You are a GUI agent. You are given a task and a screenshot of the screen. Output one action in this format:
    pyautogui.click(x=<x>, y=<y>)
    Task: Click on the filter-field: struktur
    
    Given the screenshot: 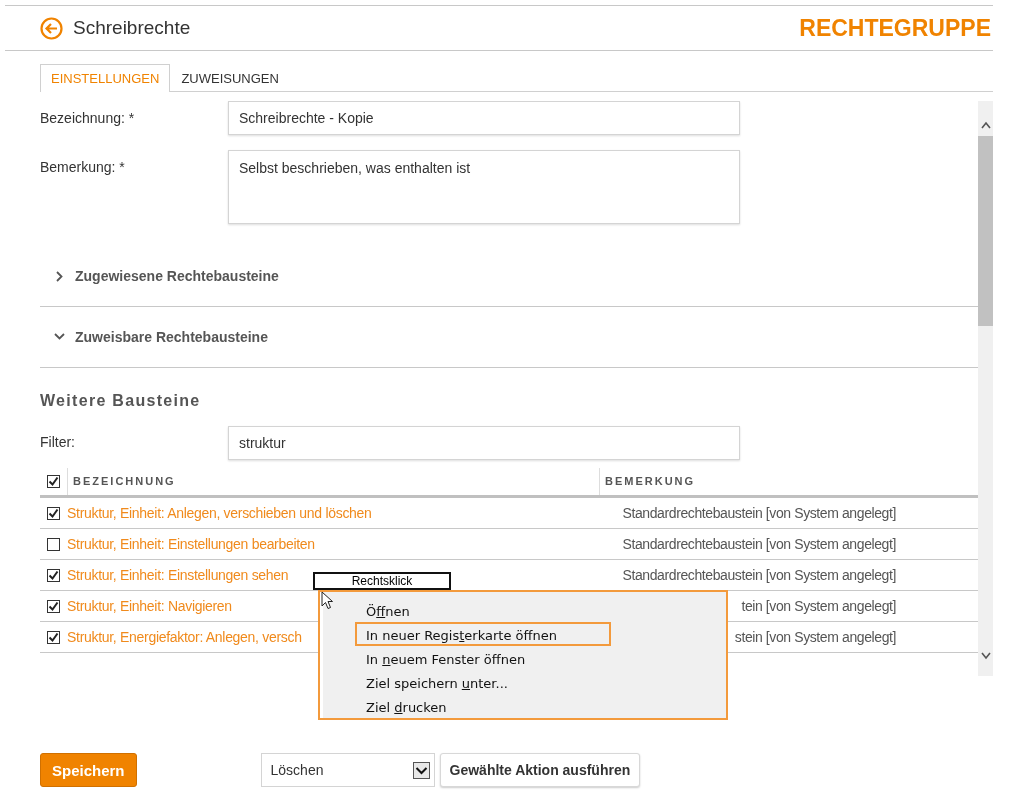 What is the action you would take?
    pyautogui.click(x=484, y=443)
    